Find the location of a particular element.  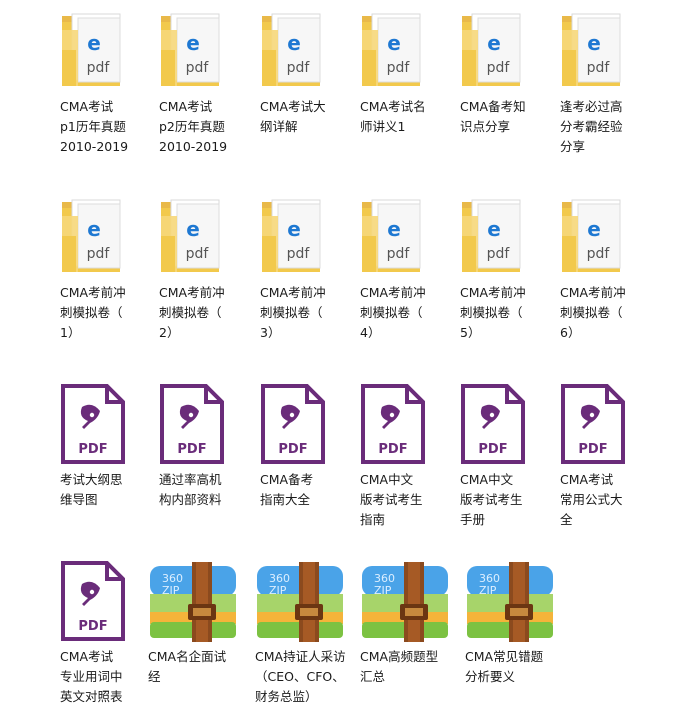

file-label: CMA备考 指南大全 is located at coordinates (287, 489).